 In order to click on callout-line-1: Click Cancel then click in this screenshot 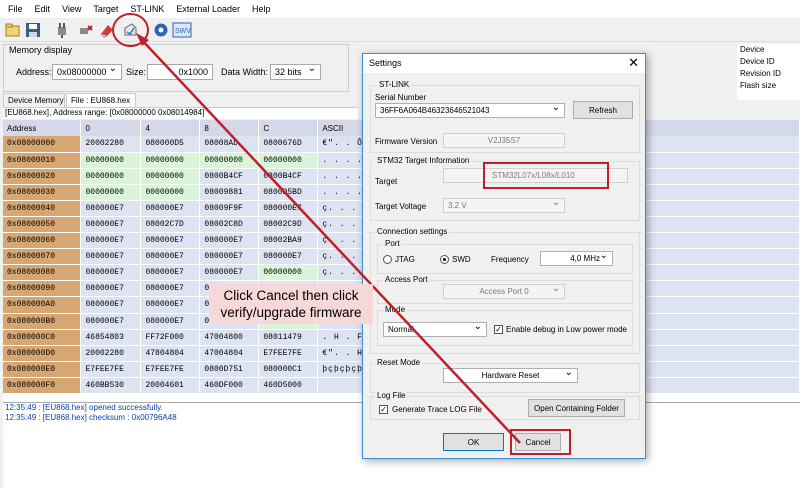, I will do `click(291, 295)`.